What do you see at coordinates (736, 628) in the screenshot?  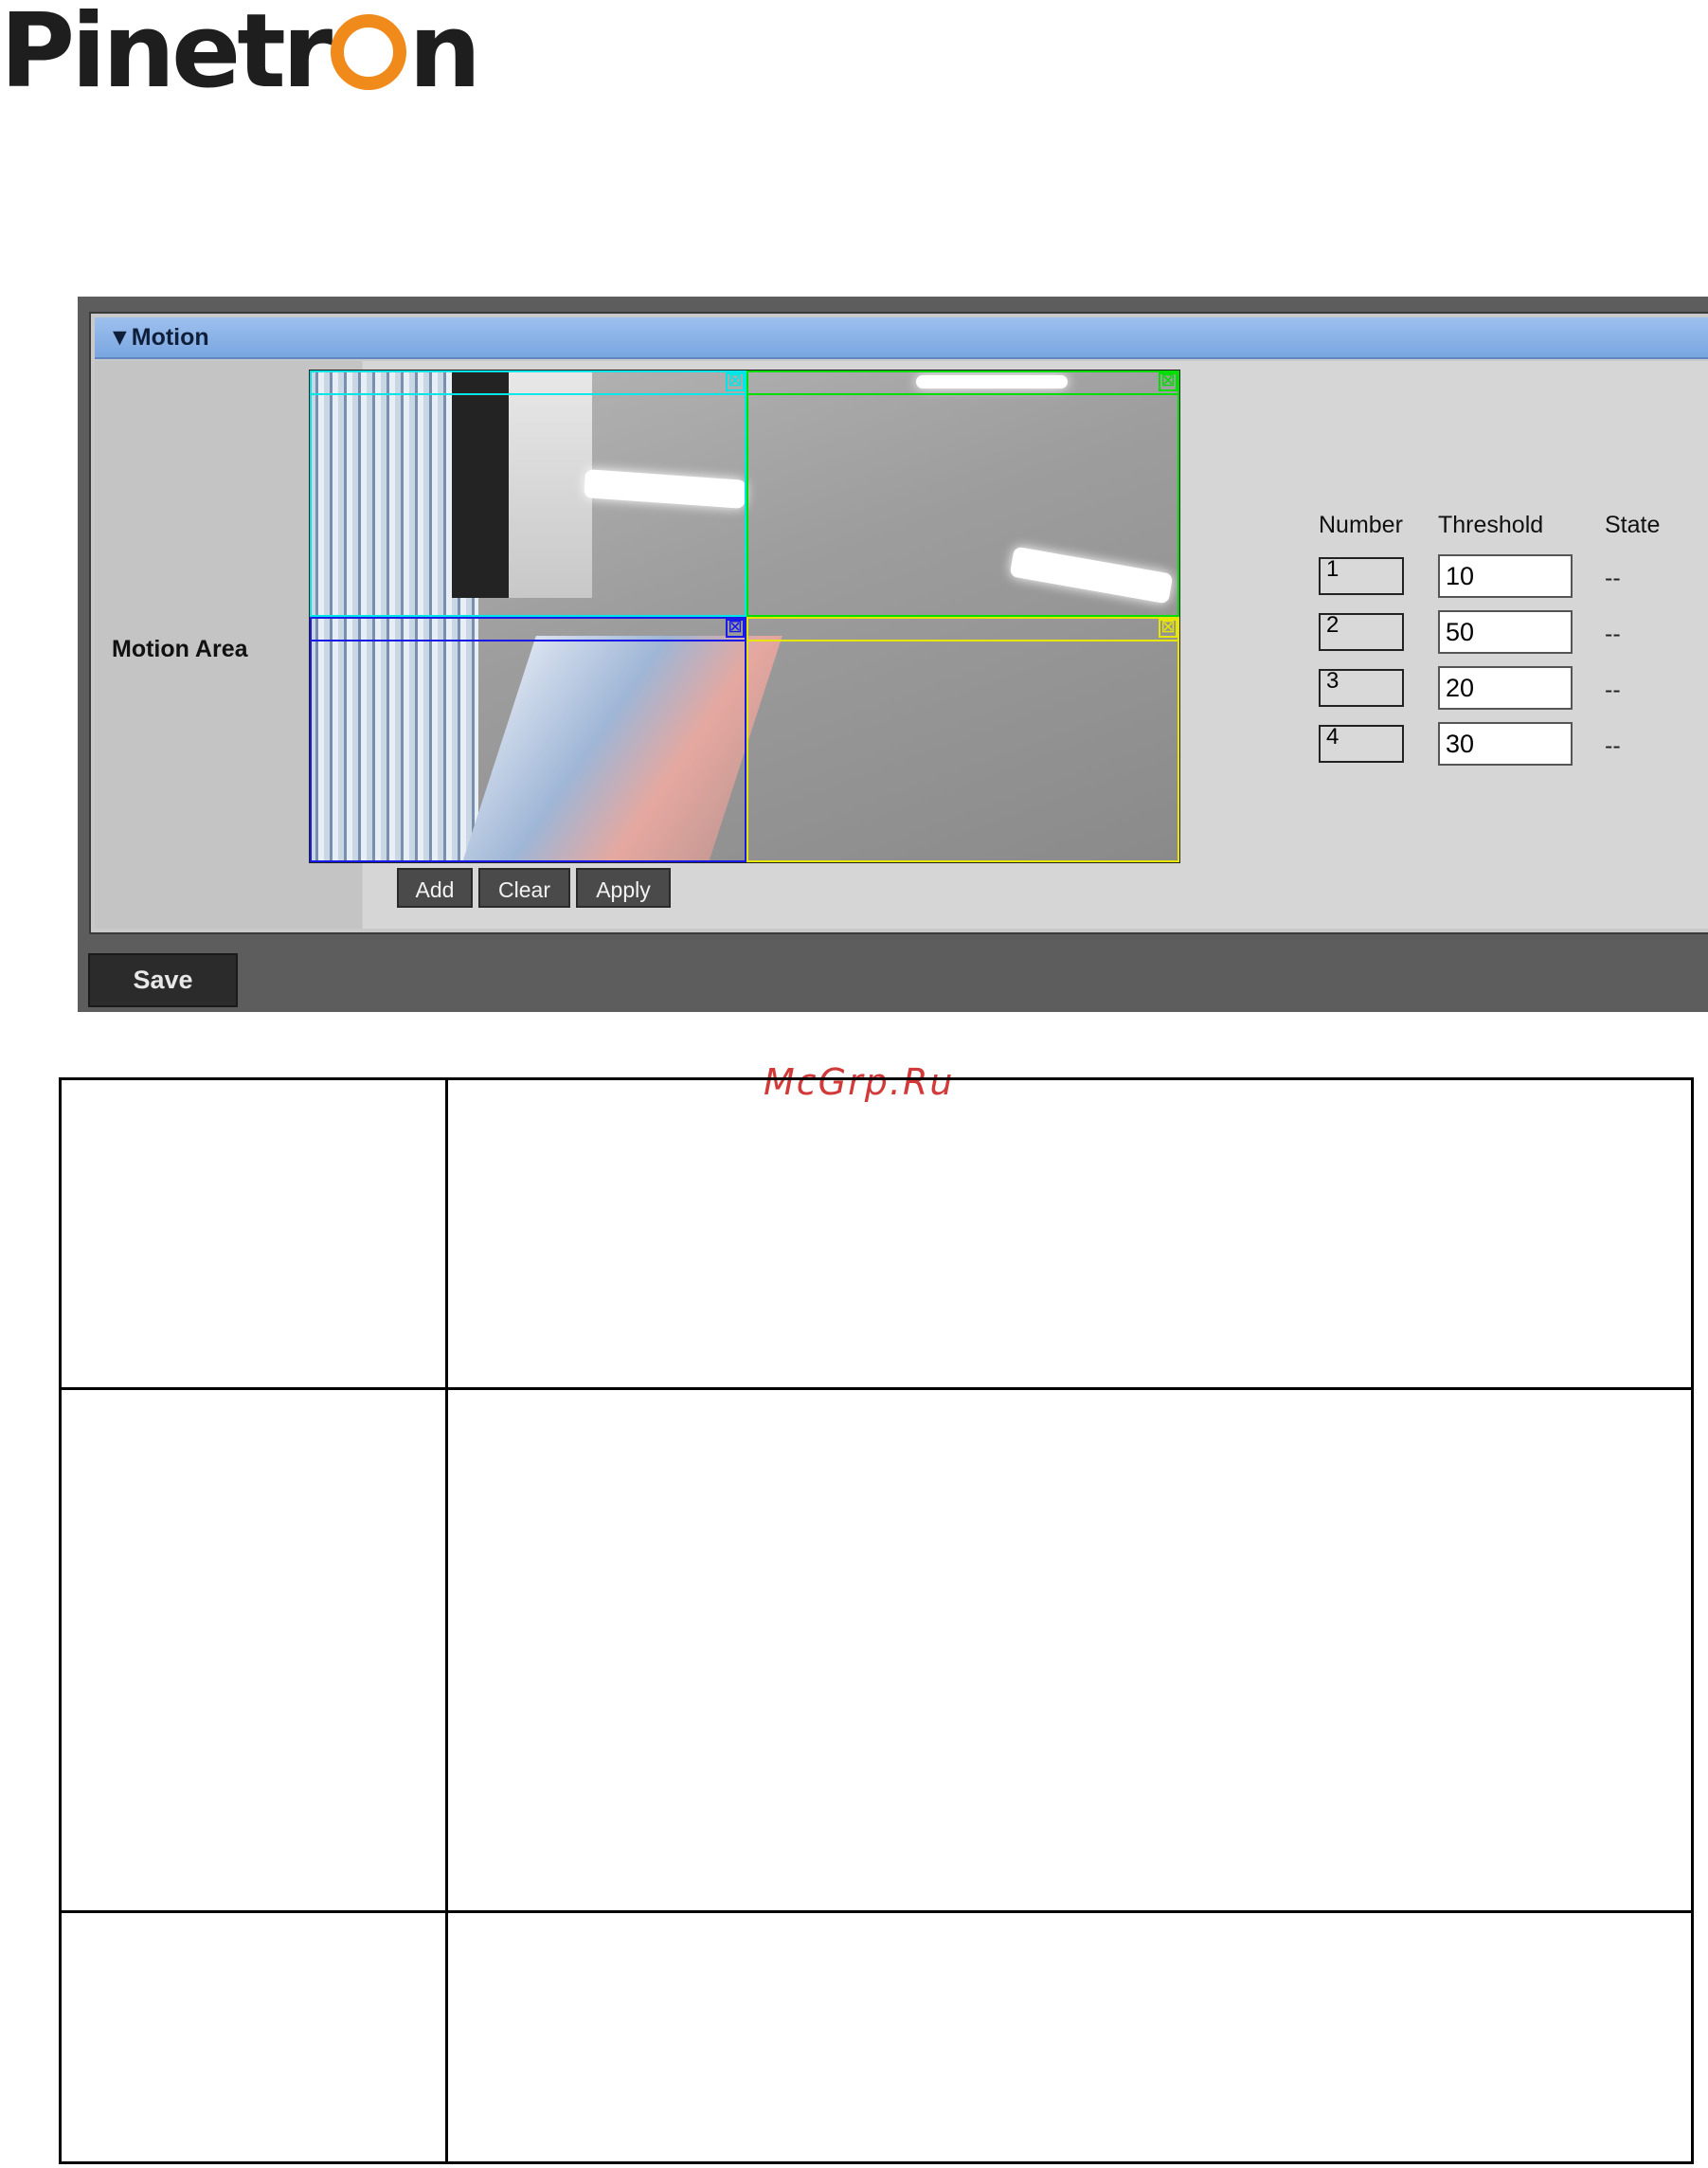 I see `zone-3-close-icon: ☒` at bounding box center [736, 628].